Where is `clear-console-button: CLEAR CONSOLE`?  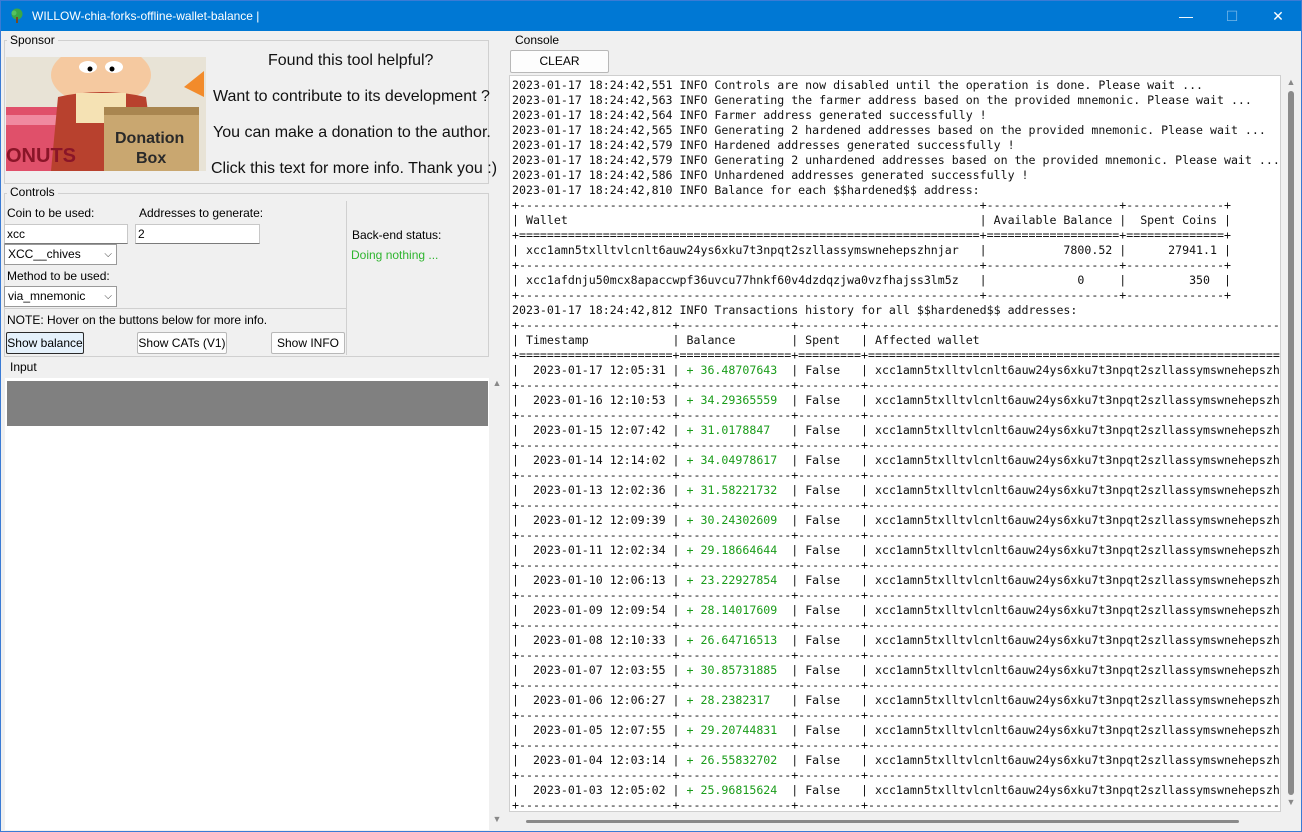
clear-console-button: CLEAR CONSOLE is located at coordinates (559, 69).